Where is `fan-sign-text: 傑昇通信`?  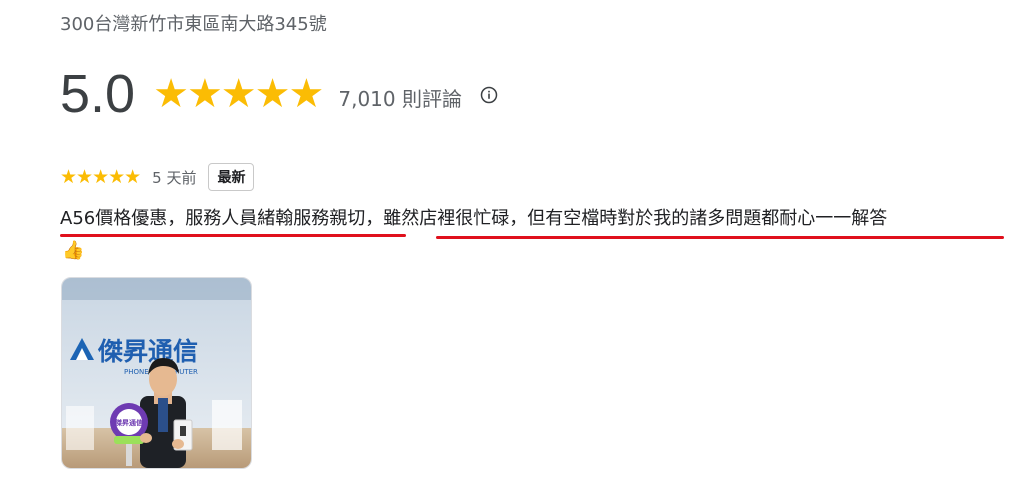
fan-sign-text: 傑昇通信 is located at coordinates (128, 422).